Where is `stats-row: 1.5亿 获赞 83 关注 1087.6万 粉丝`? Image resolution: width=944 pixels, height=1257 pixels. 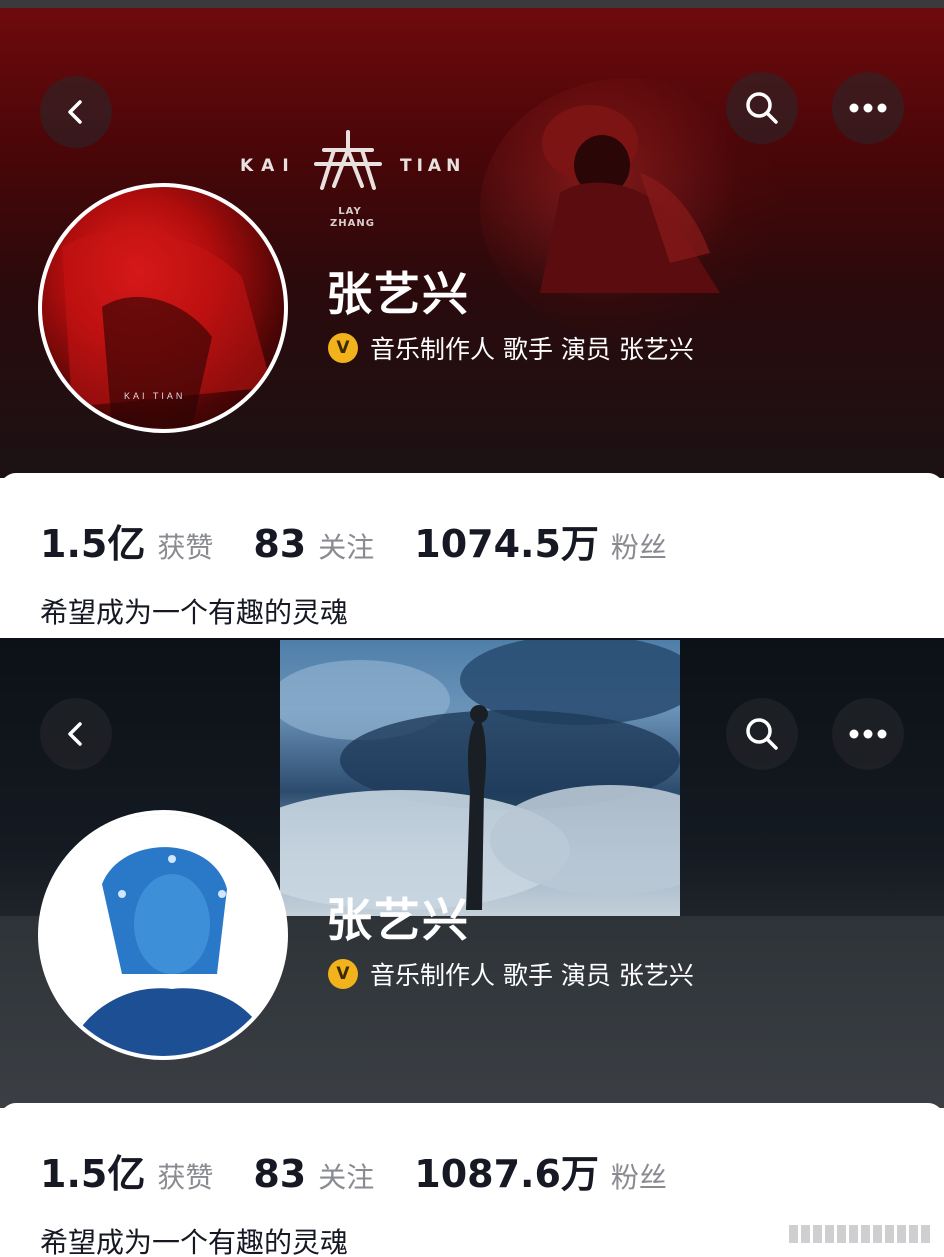
stats-row: 1.5亿 获赞 83 关注 1087.6万 粉丝 is located at coordinates (373, 1170).